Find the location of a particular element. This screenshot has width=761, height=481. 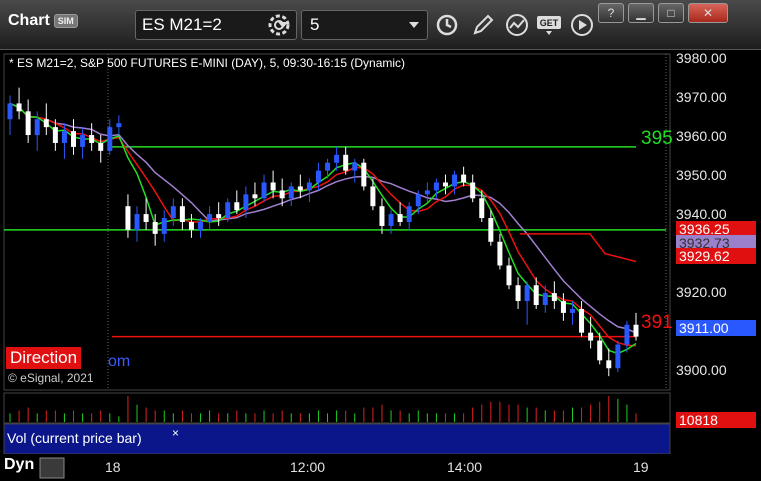

price-tick-3920: 3920.00 is located at coordinates (701, 292).